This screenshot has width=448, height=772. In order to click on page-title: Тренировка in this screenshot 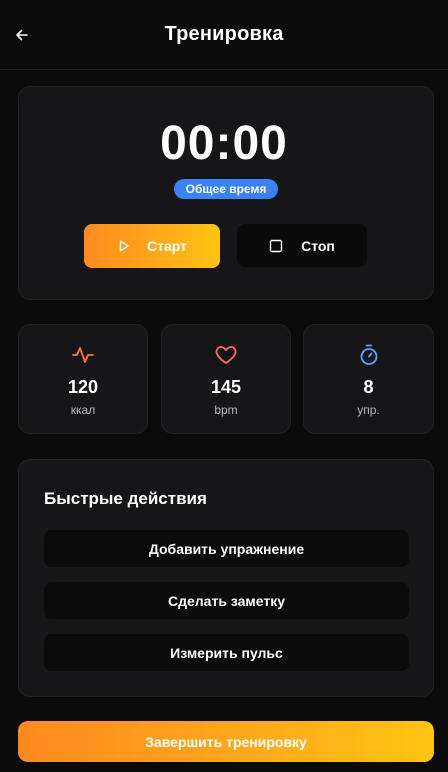, I will do `click(224, 34)`.